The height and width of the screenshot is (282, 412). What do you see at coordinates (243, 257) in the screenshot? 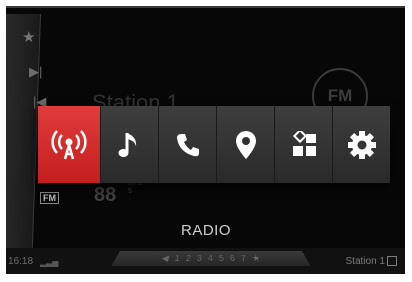
I see `preset-7: 7` at bounding box center [243, 257].